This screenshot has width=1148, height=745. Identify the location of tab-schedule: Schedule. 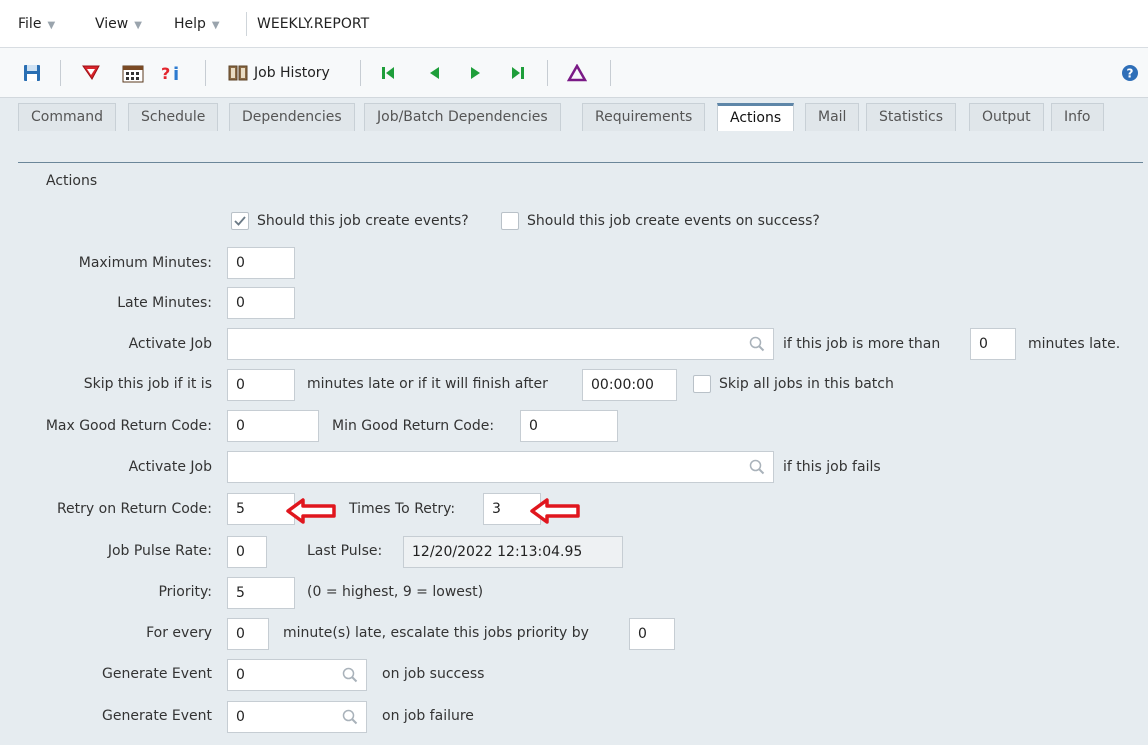
(173, 117).